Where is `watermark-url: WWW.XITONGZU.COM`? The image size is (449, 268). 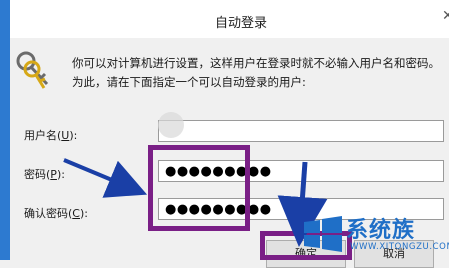 watermark-url: WWW.XITONGZU.COM is located at coordinates (399, 247).